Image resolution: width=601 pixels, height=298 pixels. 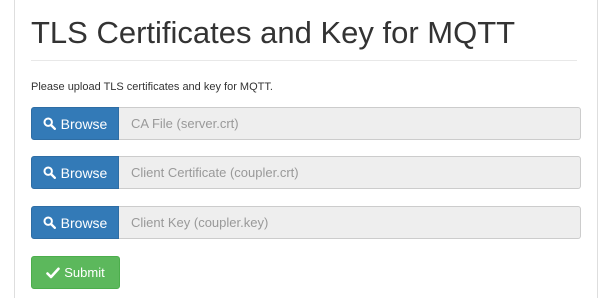 I want to click on client-key-upload-row: Browse, so click(x=306, y=222).